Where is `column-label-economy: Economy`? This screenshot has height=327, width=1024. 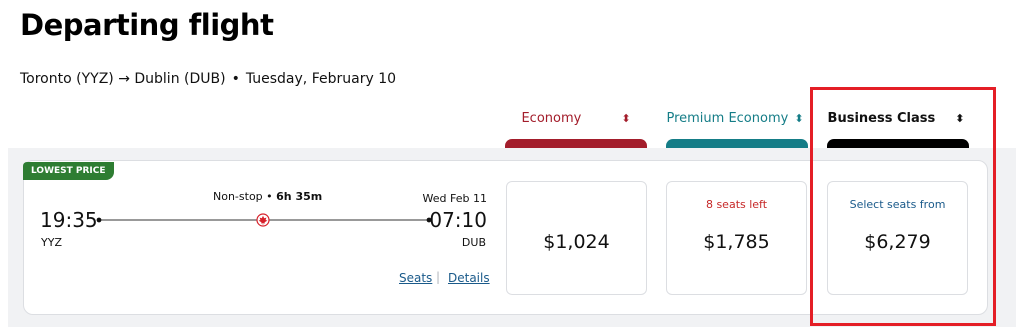
column-label-economy: Economy is located at coordinates (551, 118).